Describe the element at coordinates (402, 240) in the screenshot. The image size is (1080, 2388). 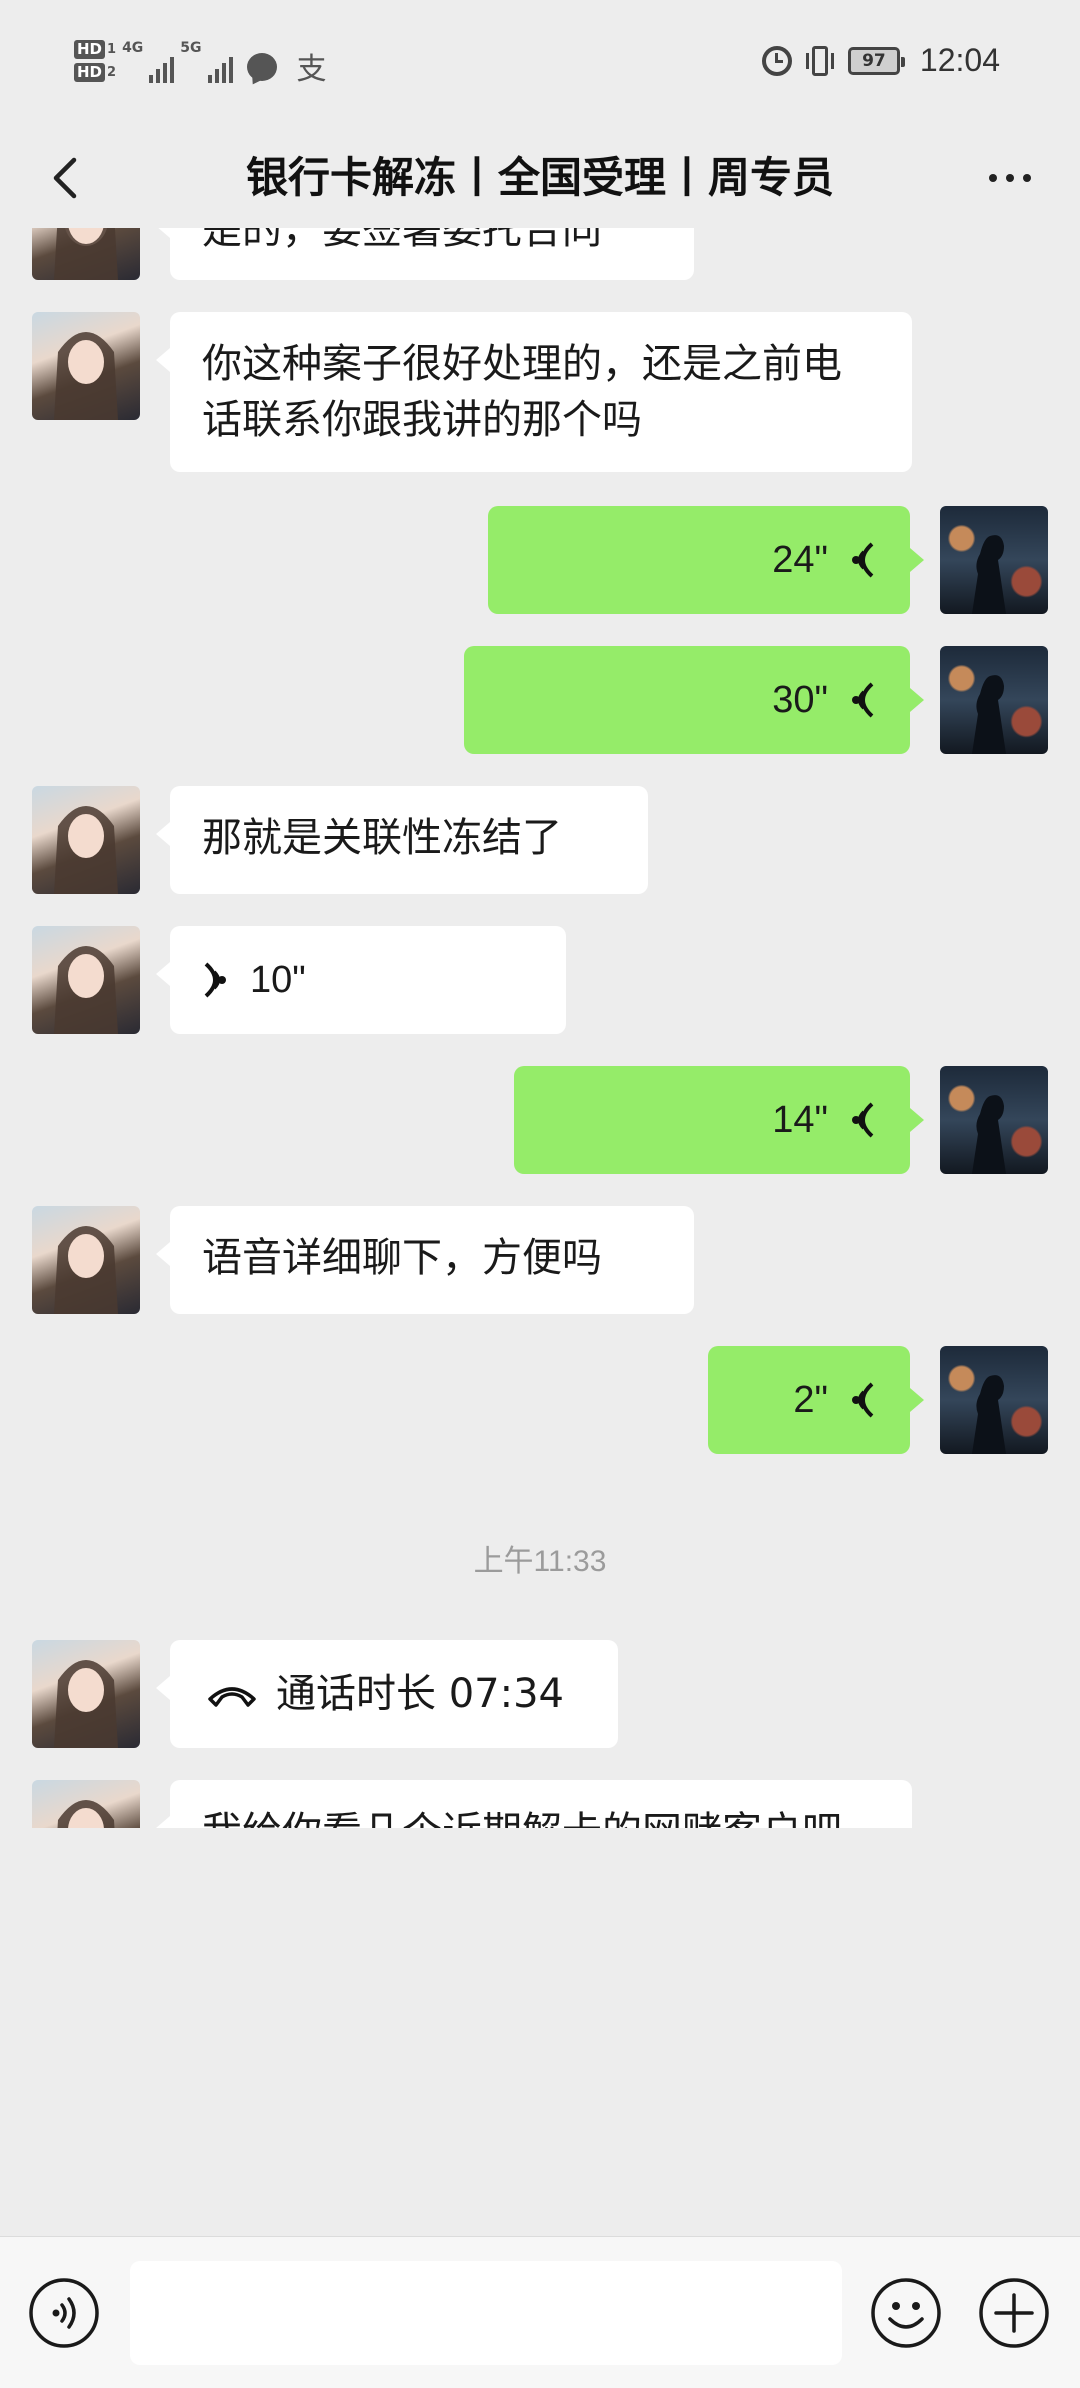
I see `message-text: 是的，要签署委托合同` at that location.